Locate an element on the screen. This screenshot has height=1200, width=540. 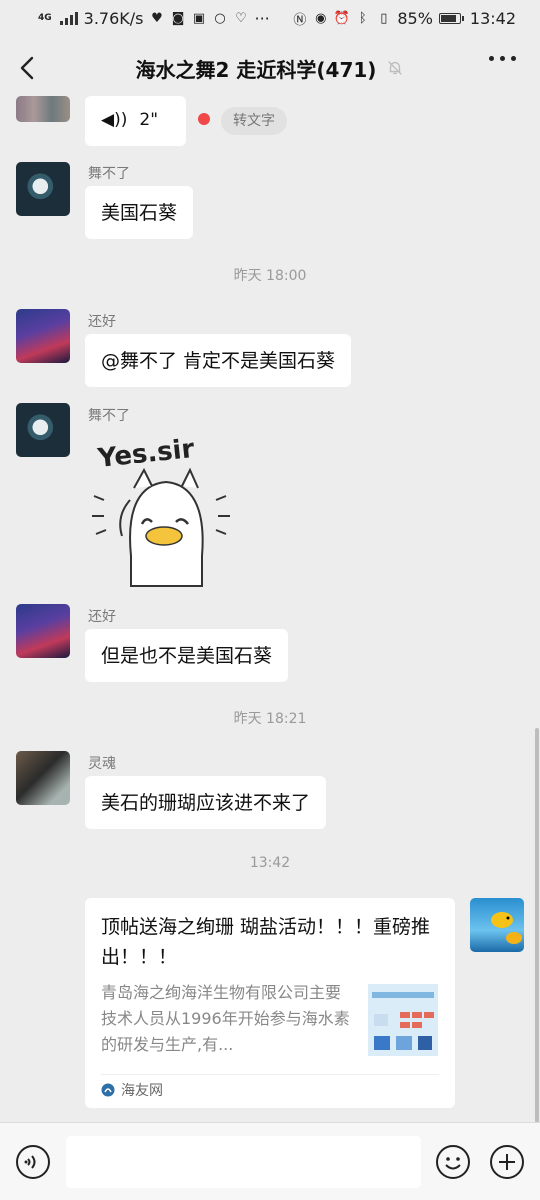
status-right: Ⓝ ◉ ⏰ ᛒ ▯ 85% 13:42 is located at coordinates (404, 18).